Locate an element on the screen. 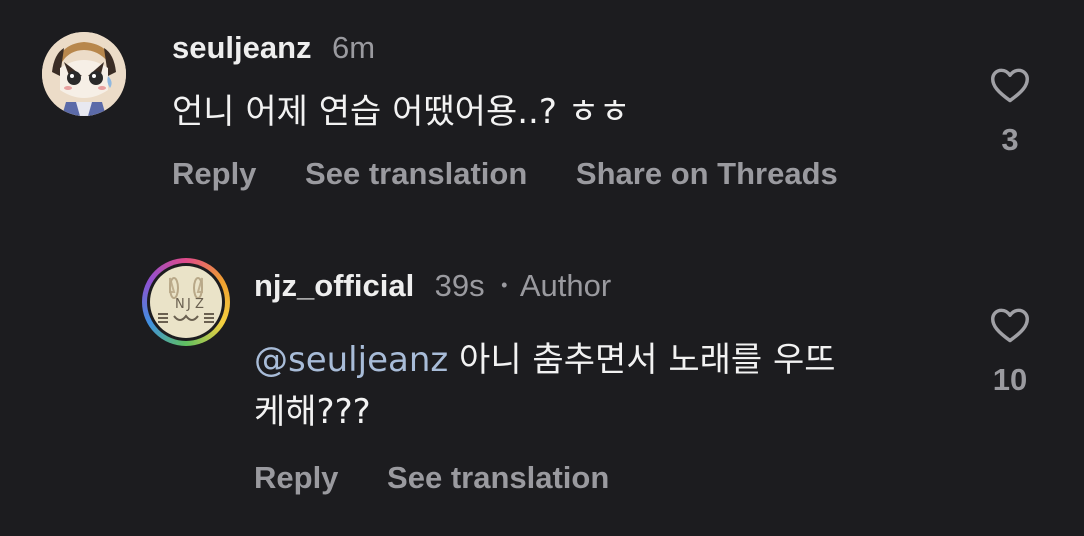 This screenshot has height=536, width=1084. avatar-logo: N J Z is located at coordinates (186, 302).